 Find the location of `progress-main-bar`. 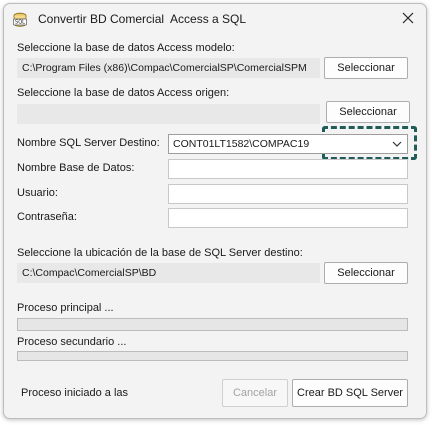

progress-main-bar is located at coordinates (212, 324).